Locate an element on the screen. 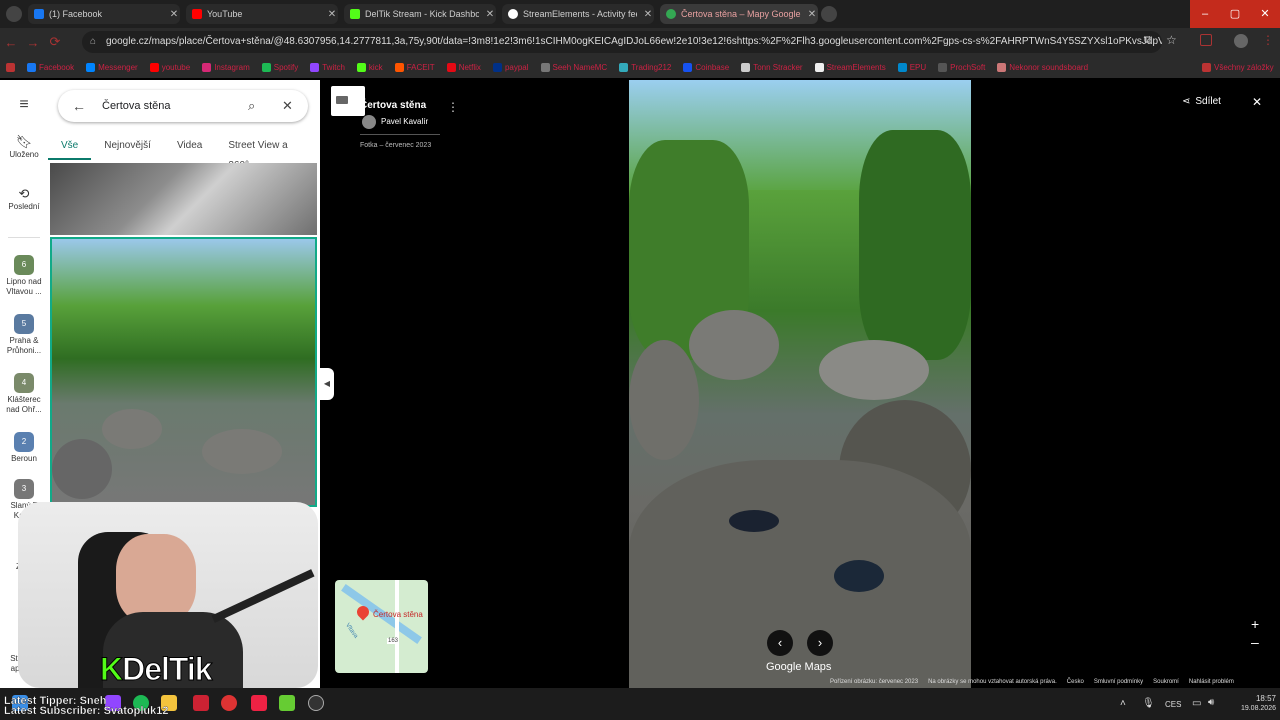 The height and width of the screenshot is (720, 1280). tab-facebook: (1) Facebook ✕ is located at coordinates (104, 14).